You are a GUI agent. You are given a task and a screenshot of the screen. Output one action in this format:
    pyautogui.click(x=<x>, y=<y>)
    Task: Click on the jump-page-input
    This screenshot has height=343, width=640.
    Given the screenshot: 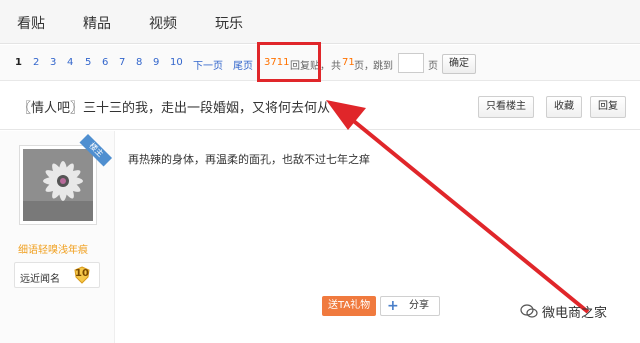 What is the action you would take?
    pyautogui.click(x=411, y=63)
    